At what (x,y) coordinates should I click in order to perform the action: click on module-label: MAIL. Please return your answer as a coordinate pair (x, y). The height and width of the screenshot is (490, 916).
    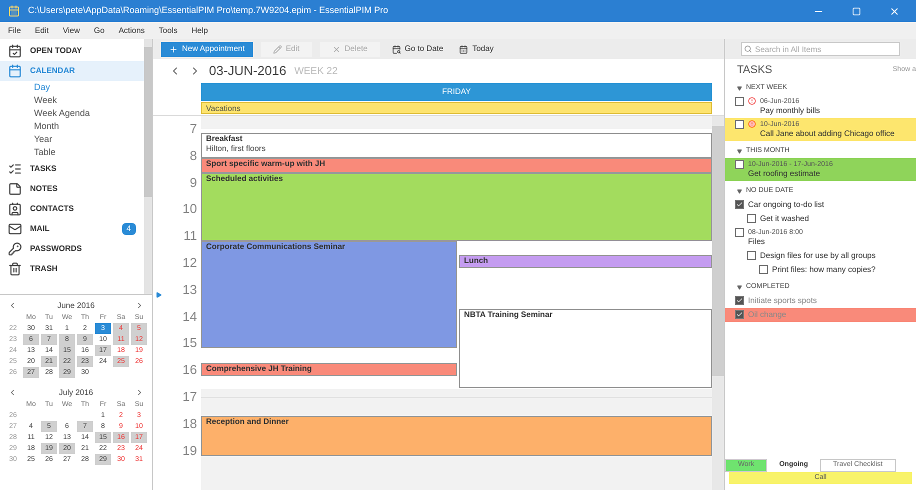
    Looking at the image, I should click on (40, 229).